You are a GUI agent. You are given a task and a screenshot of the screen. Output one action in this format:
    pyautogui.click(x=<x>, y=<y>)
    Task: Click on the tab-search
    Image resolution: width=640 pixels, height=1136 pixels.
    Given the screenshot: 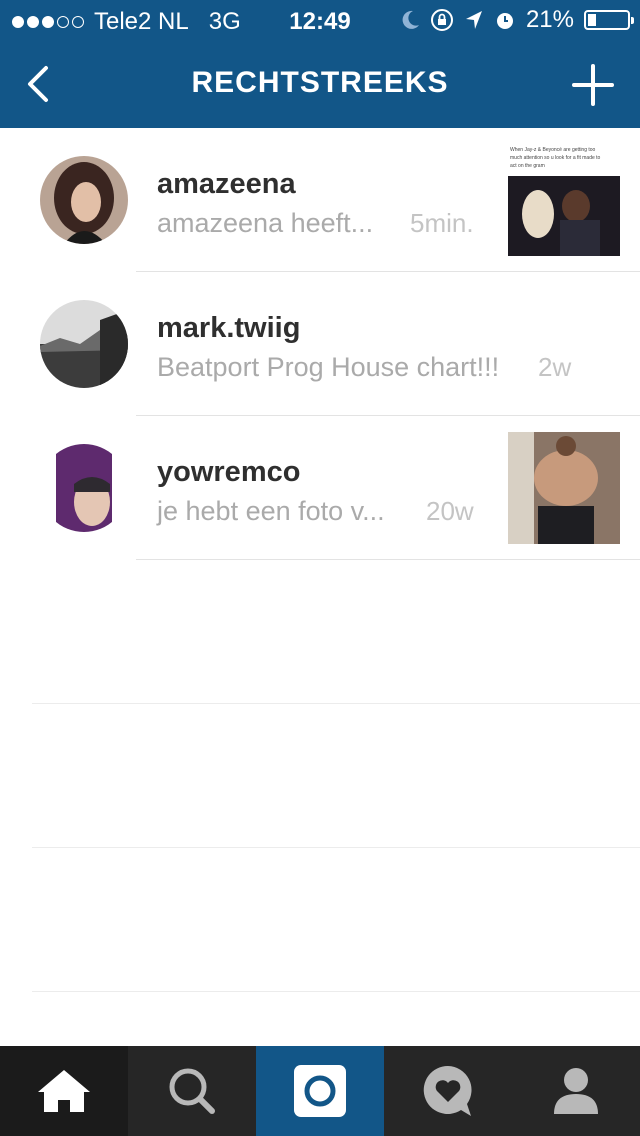 What is the action you would take?
    pyautogui.click(x=192, y=1091)
    